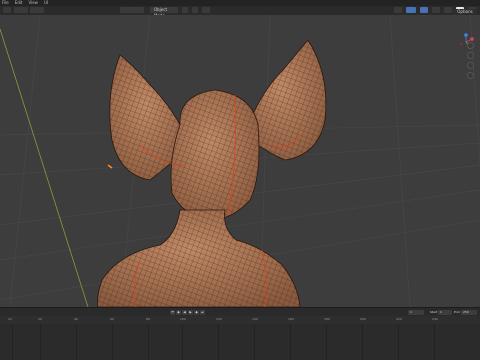  Describe the element at coordinates (178, 312) in the screenshot. I see `prev-keyframe-icon: ◆` at that location.